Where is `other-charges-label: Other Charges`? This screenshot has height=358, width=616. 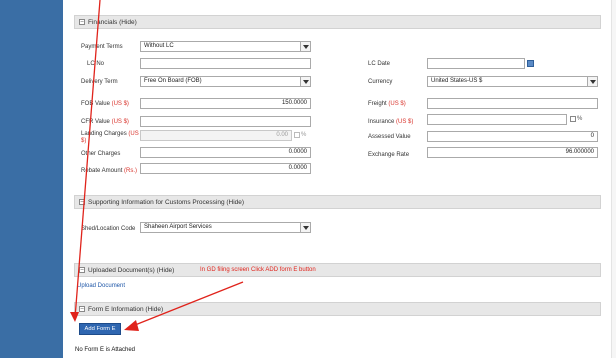 other-charges-label: Other Charges is located at coordinates (101, 154).